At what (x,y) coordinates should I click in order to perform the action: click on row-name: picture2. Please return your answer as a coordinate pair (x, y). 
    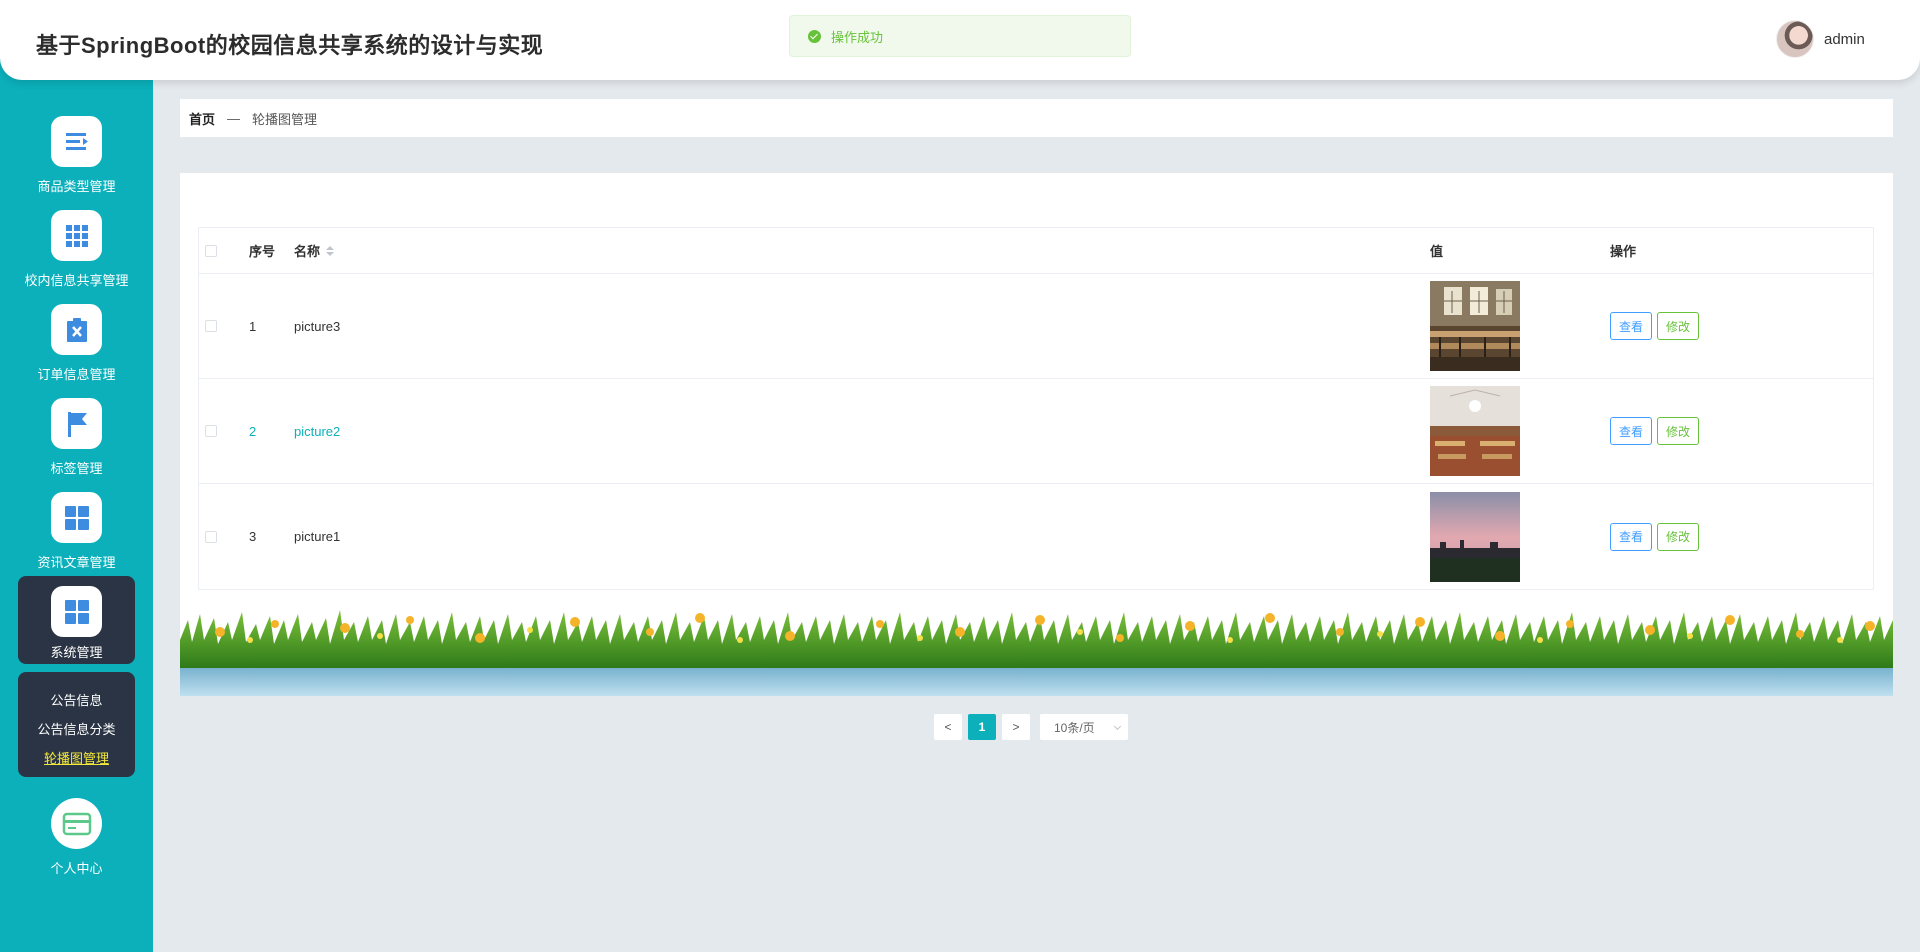
    Looking at the image, I should click on (317, 431).